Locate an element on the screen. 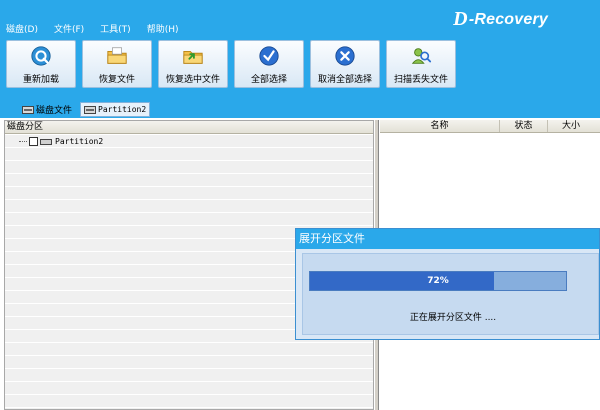 The image size is (600, 410). logo-text: -Recovery is located at coordinates (508, 19).